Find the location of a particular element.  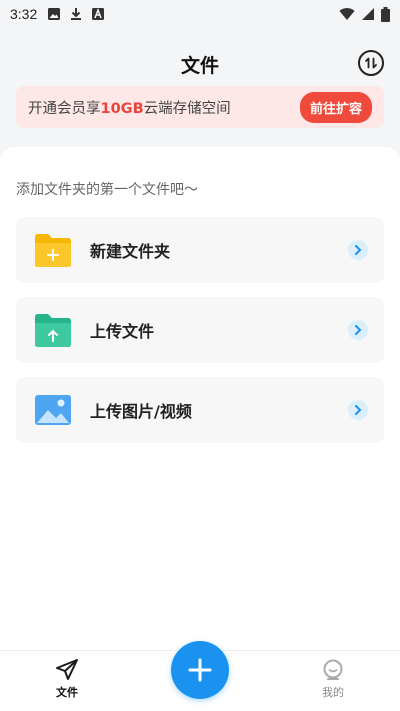

wifi-icon is located at coordinates (347, 14).